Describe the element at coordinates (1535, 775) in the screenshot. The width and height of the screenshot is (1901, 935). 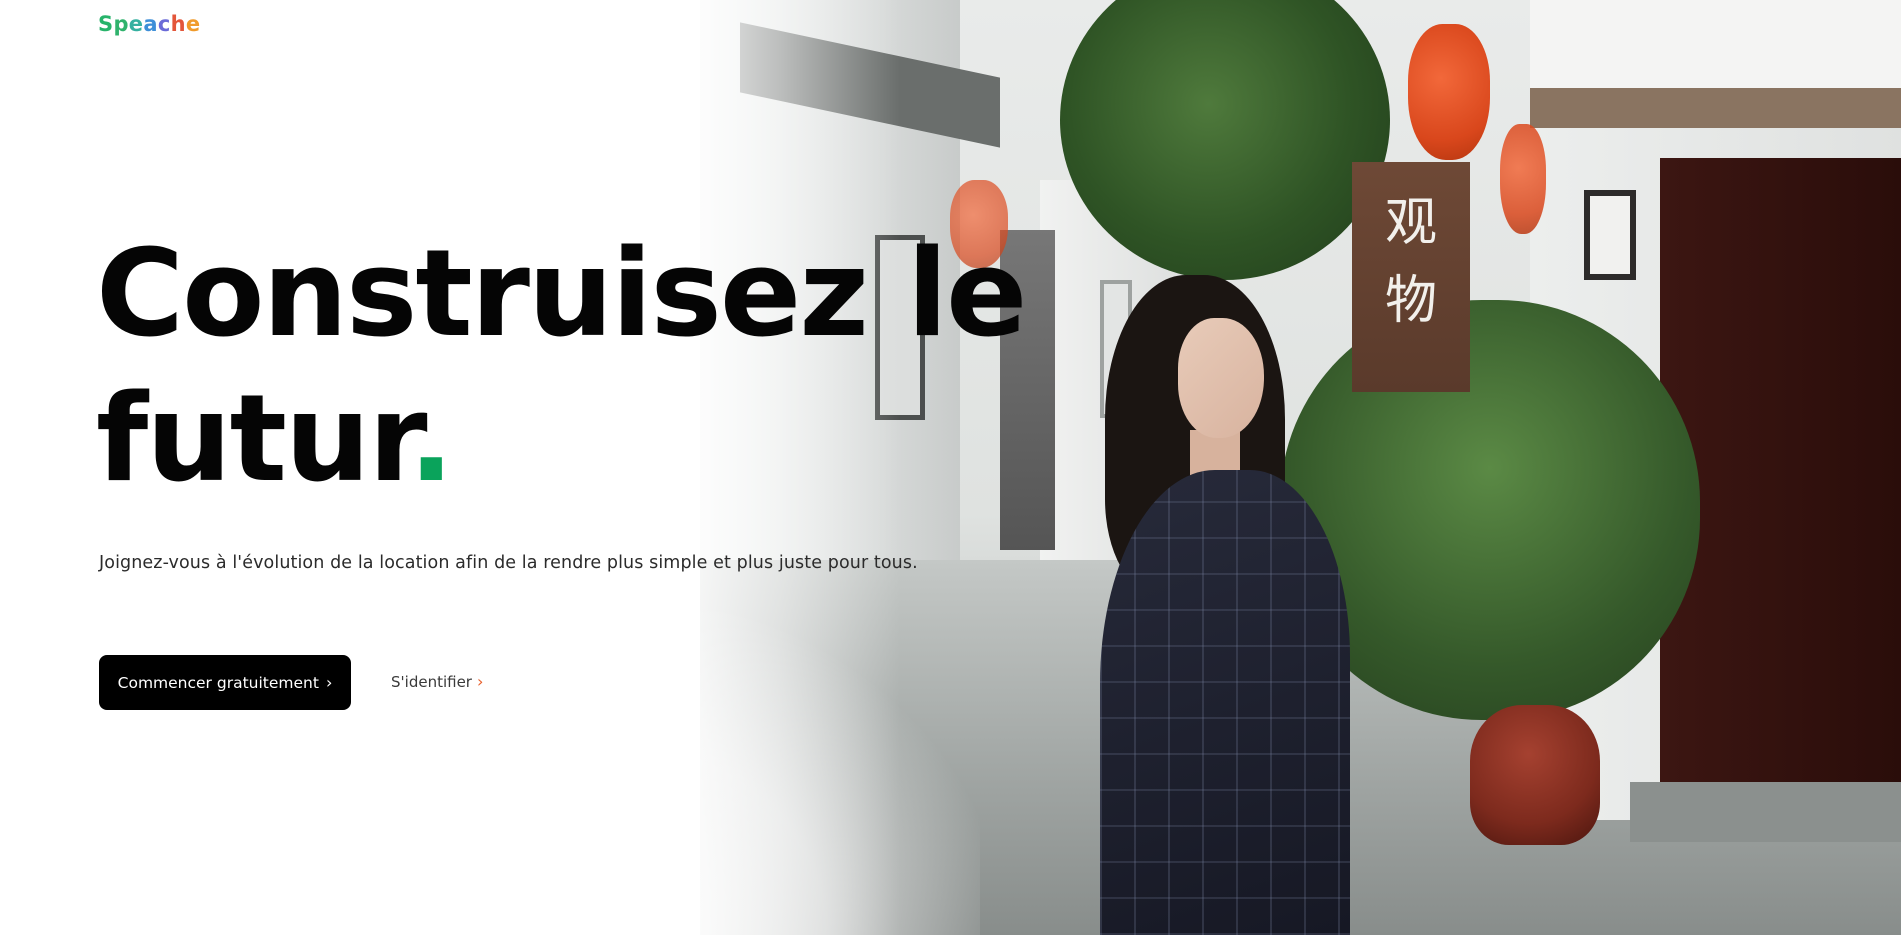
I see `flower-pot` at that location.